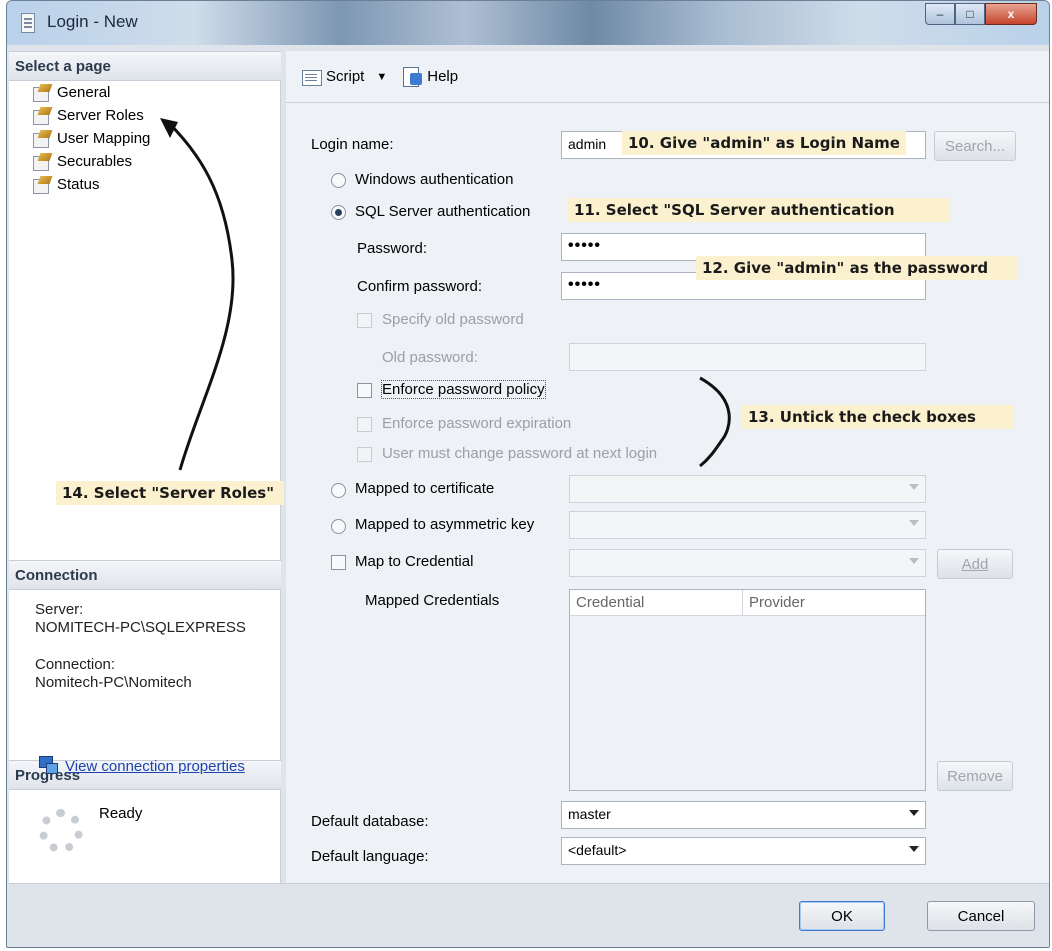 The image size is (1052, 951). What do you see at coordinates (747, 563) in the screenshot?
I see `credential-combo` at bounding box center [747, 563].